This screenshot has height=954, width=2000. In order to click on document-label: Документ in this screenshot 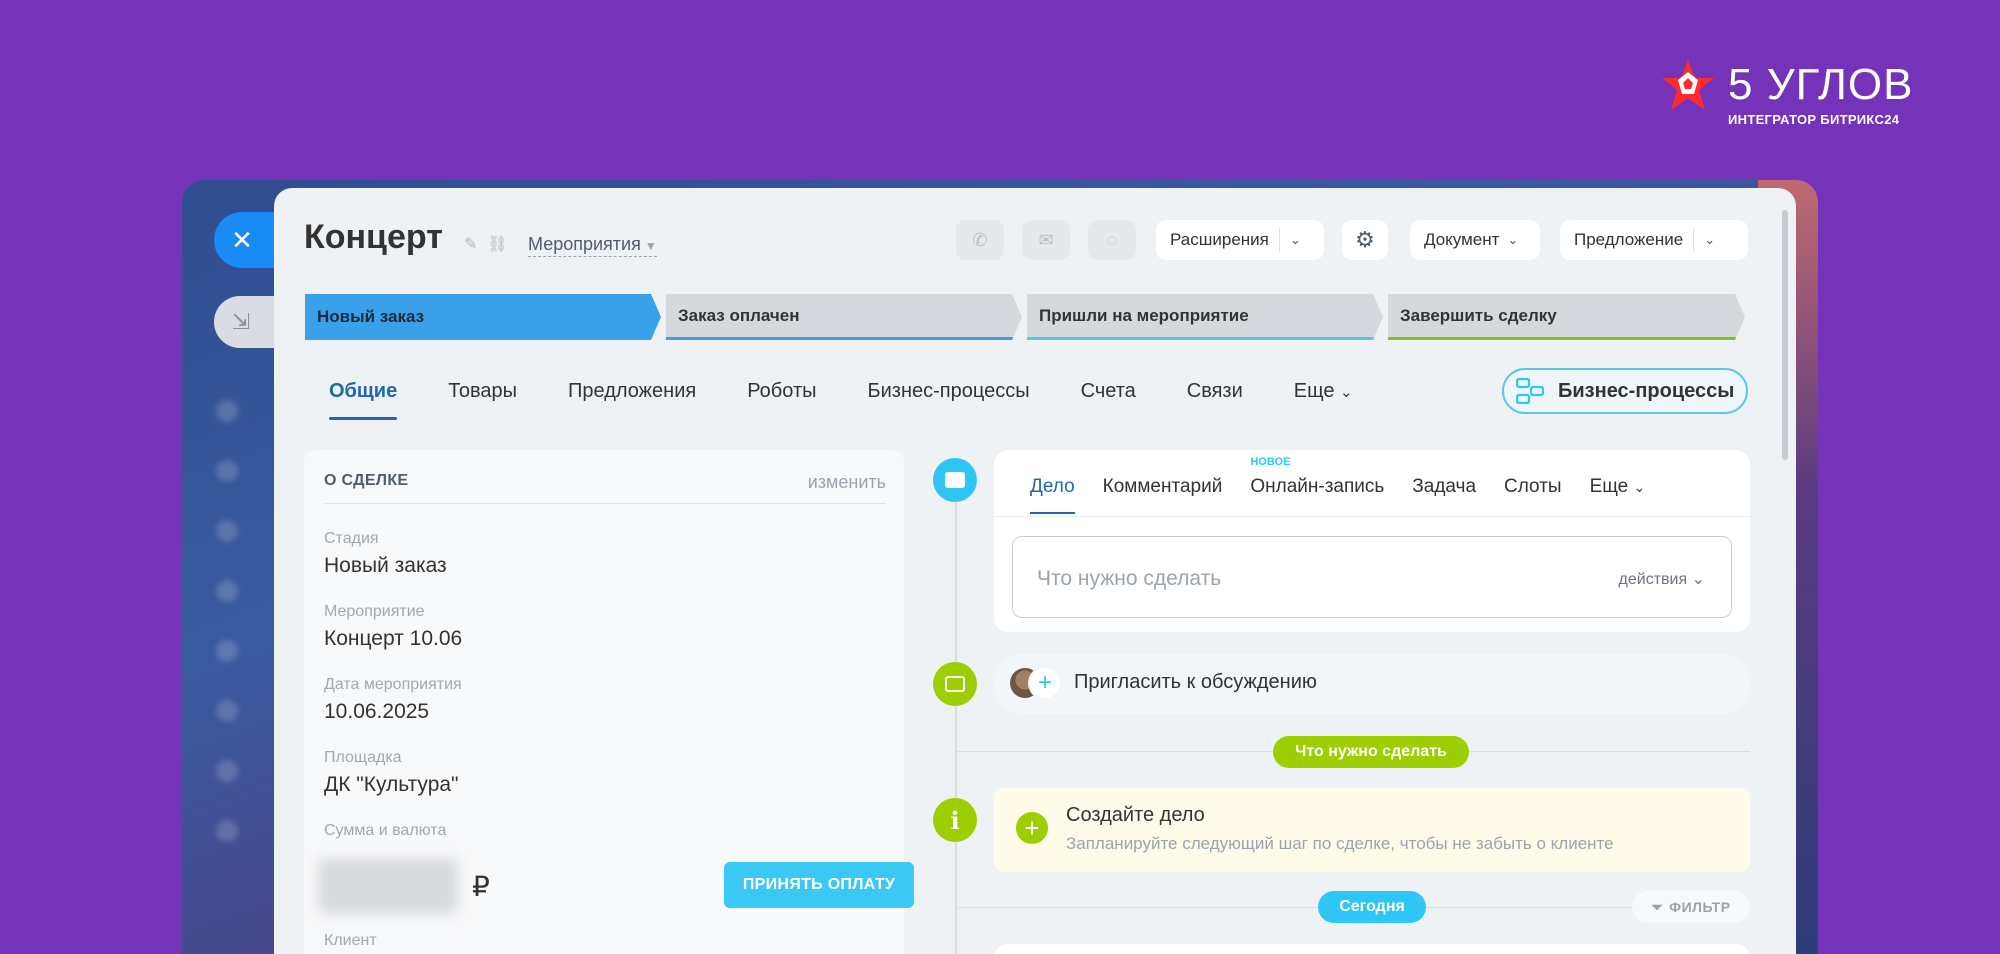, I will do `click(1462, 239)`.